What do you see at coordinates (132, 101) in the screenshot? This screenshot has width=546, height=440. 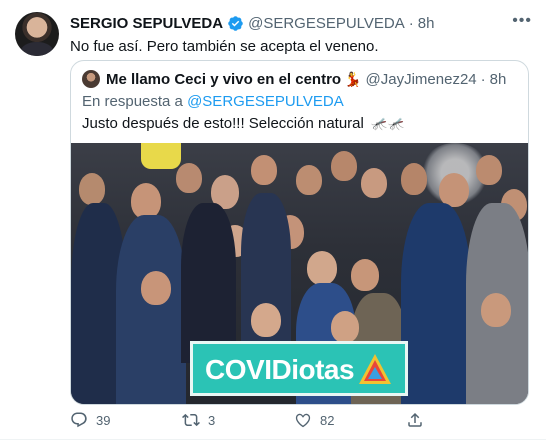 I see `reply-prefix: En respuesta a` at bounding box center [132, 101].